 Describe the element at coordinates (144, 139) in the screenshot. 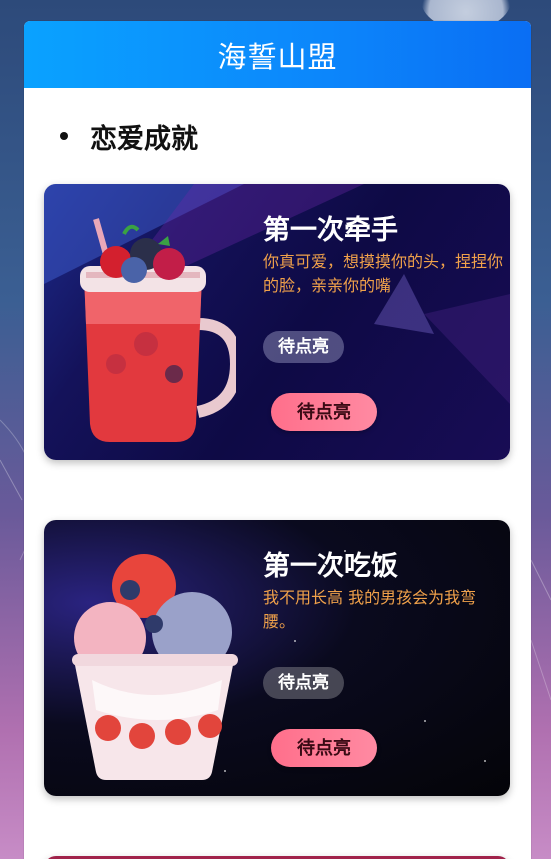

I see `section-title: 恋爱成就` at that location.